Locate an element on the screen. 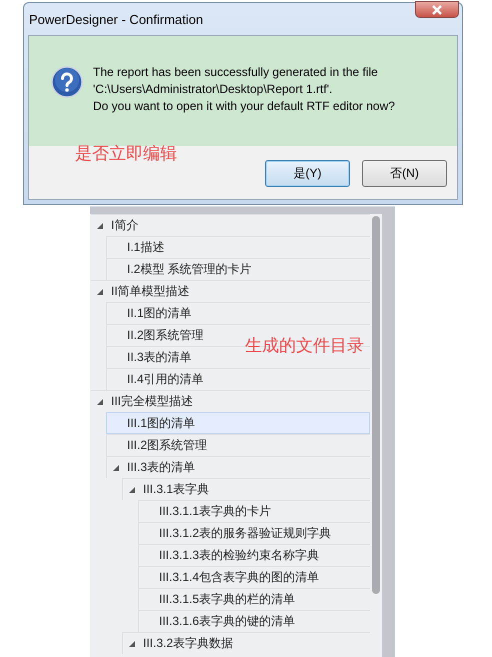  window-title: PowerDesigner - Confirmation is located at coordinates (116, 19).